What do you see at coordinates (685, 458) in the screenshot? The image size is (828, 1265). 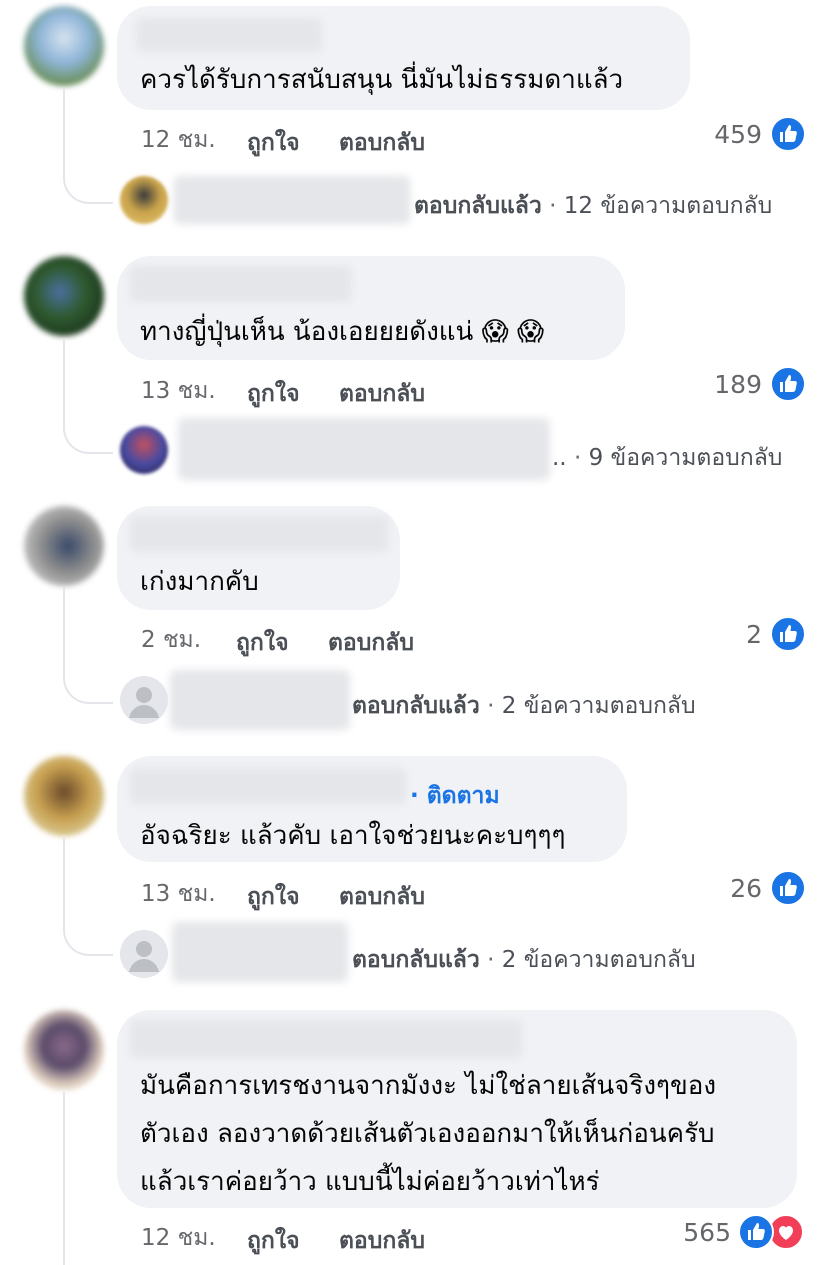 I see `reply-count: 9 ข้อความตอบกลับ` at bounding box center [685, 458].